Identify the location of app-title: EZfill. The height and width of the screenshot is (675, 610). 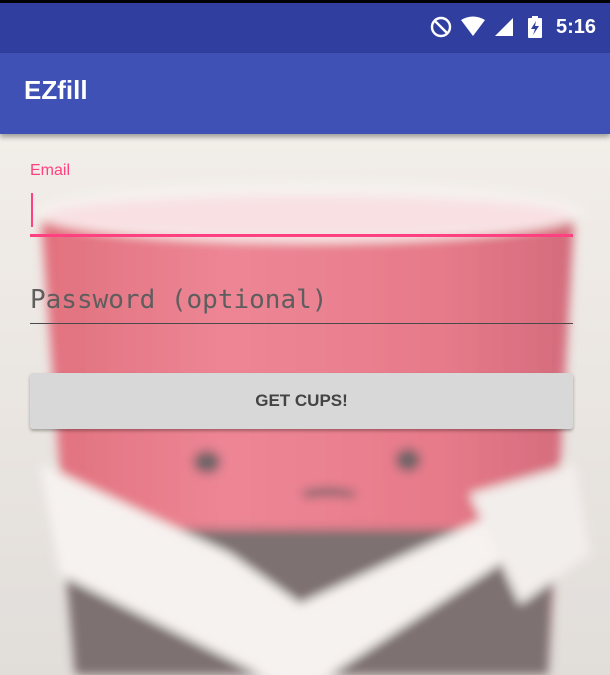
(56, 90).